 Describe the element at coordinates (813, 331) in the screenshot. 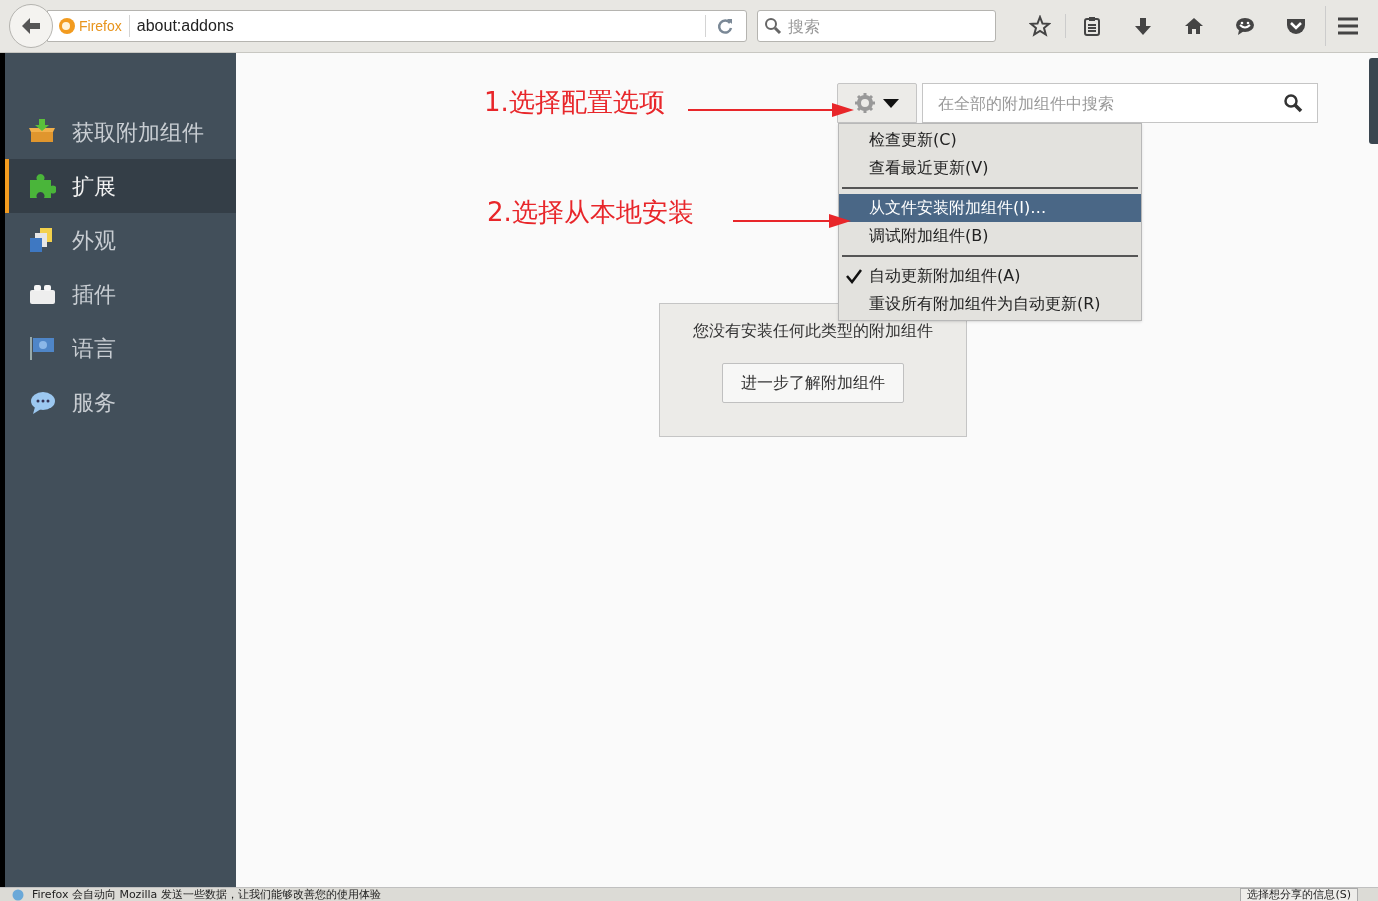

I see `empty-notice-message: 您没有安装任何此类型的附加组件` at that location.